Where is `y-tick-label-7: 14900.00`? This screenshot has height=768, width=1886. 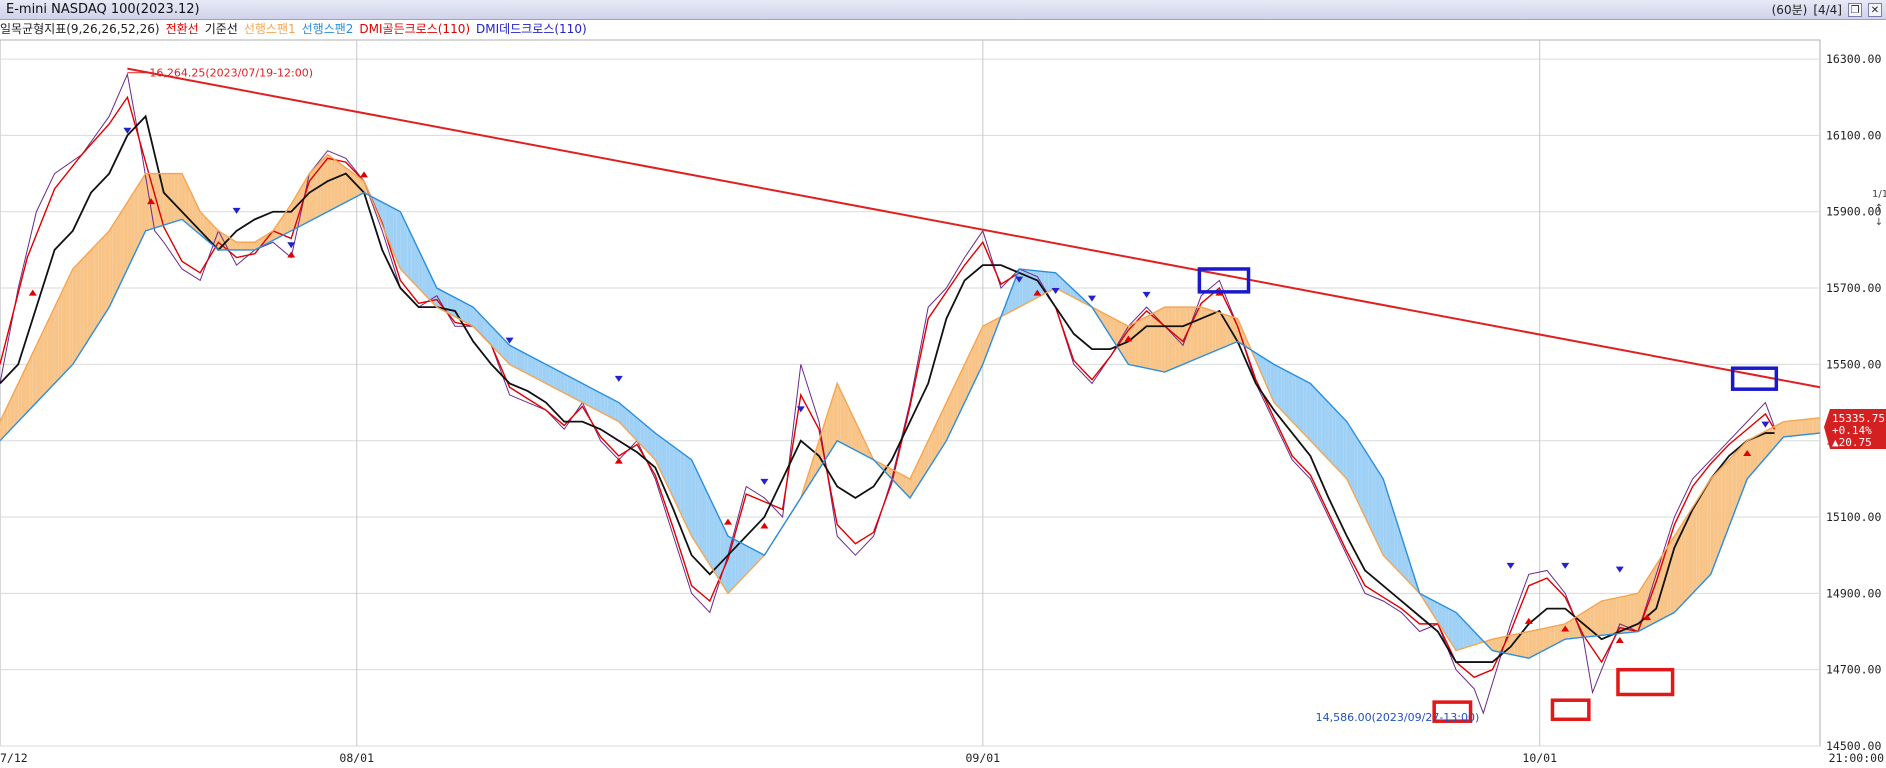 y-tick-label-7: 14900.00 is located at coordinates (1853, 593).